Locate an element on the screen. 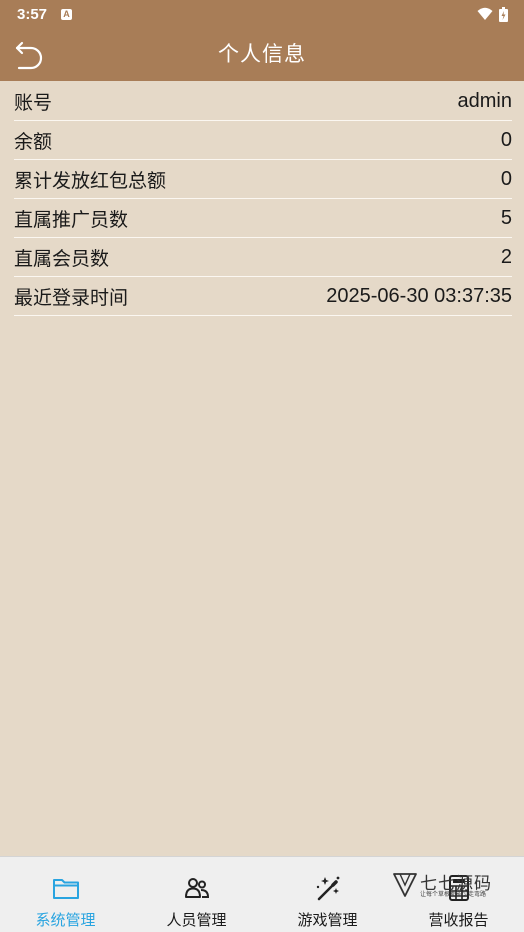 The height and width of the screenshot is (932, 524). status-left: 3:57 A is located at coordinates (45, 14).